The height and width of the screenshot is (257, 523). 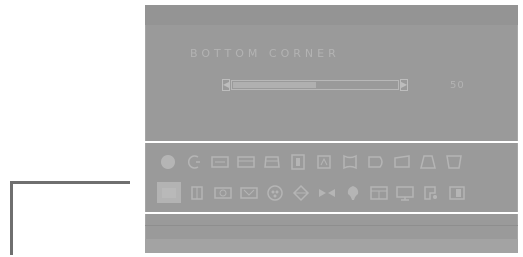 I want to click on decrease-arrow-icon: ◀, so click(x=226, y=85).